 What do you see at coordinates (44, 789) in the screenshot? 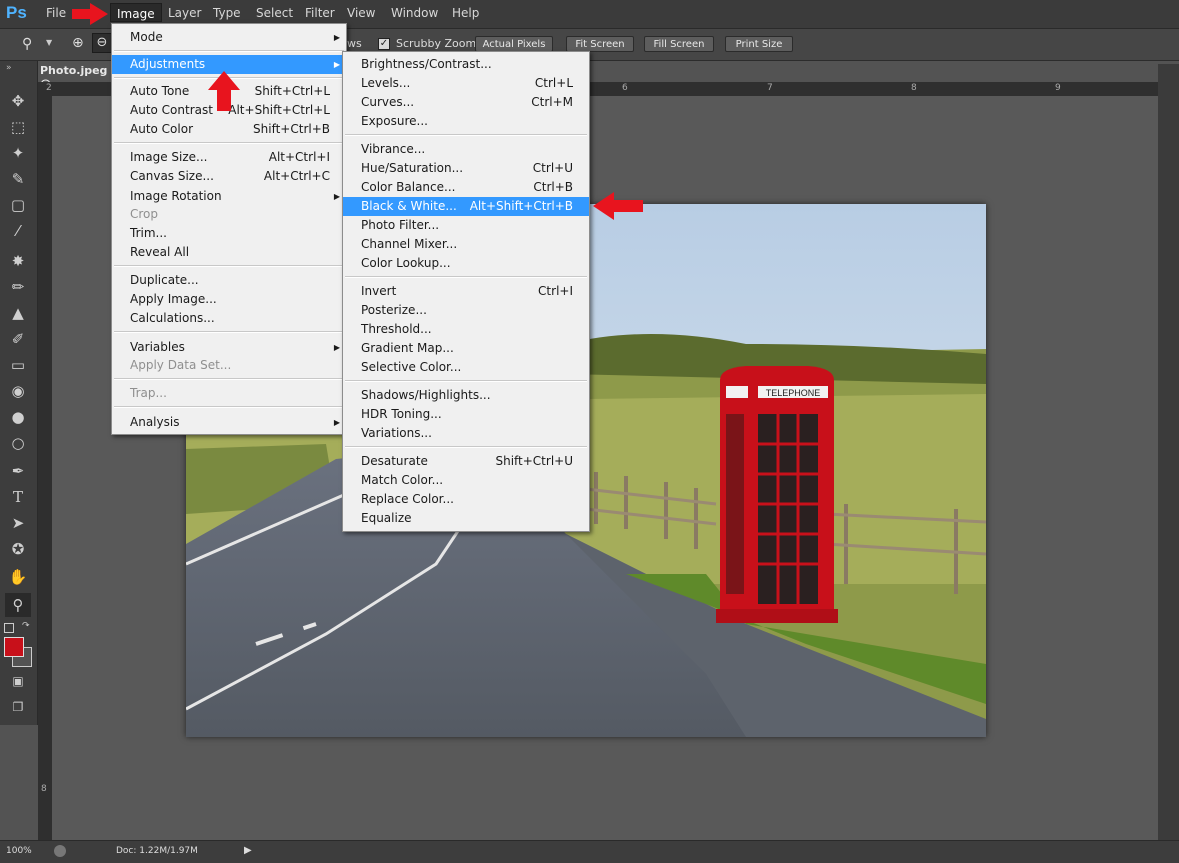
I see `ruler-tick-label: 8` at bounding box center [44, 789].